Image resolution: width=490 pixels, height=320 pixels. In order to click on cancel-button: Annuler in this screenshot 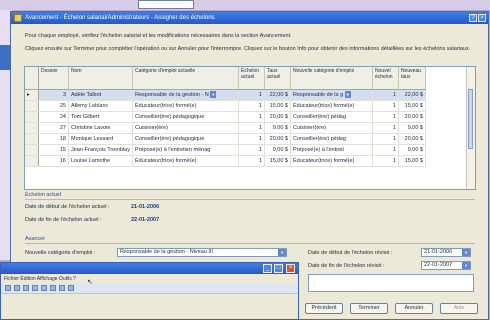, I will do `click(414, 308)`.